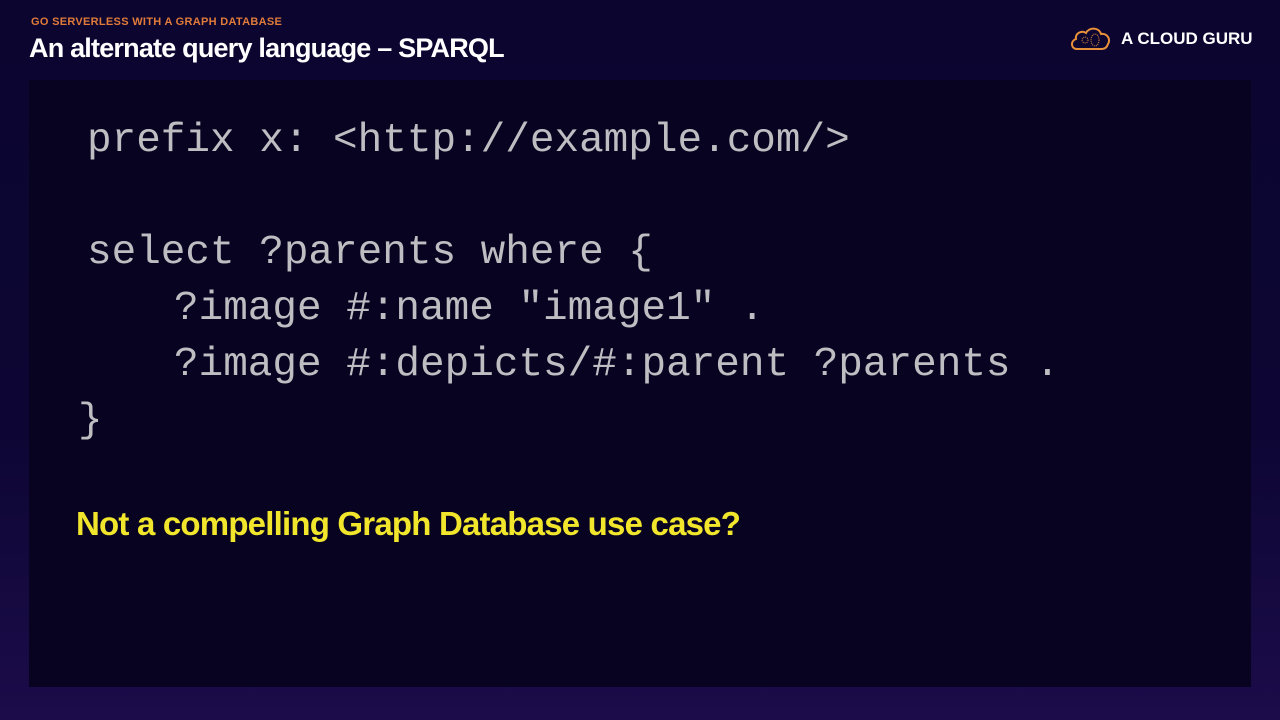 The image size is (1280, 720). What do you see at coordinates (1187, 38) in the screenshot?
I see `brand-name: A CLOUD GURU` at bounding box center [1187, 38].